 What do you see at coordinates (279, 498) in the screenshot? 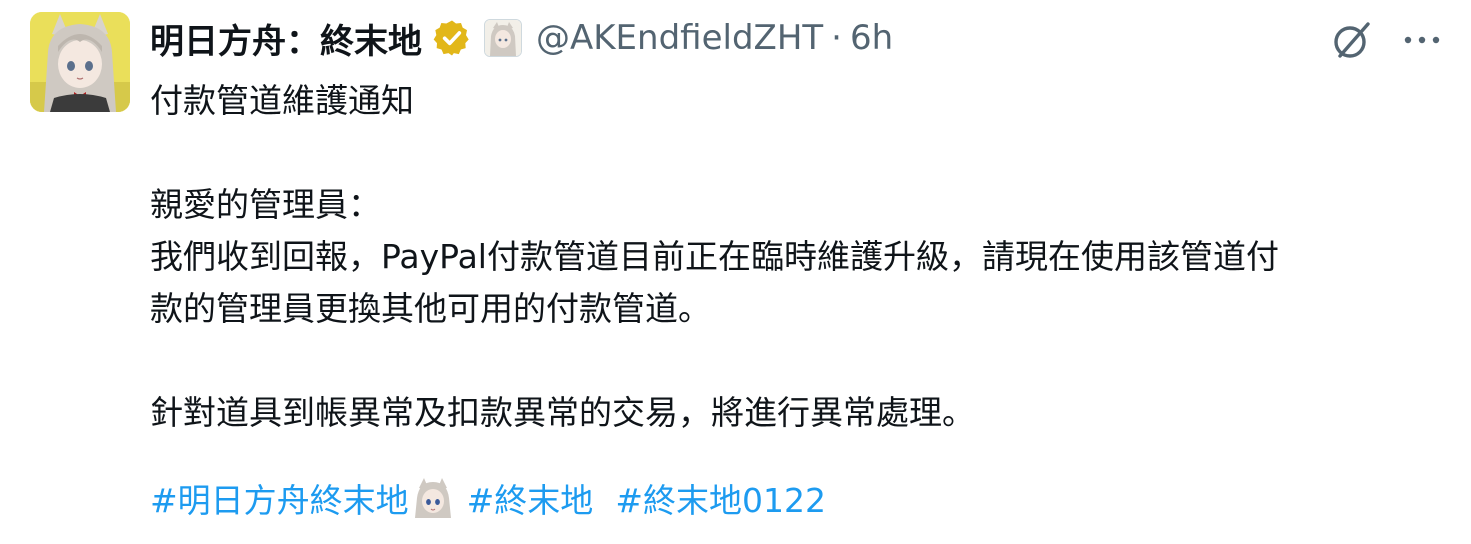
I see `hashtag-link: #明日方舟終末地` at bounding box center [279, 498].